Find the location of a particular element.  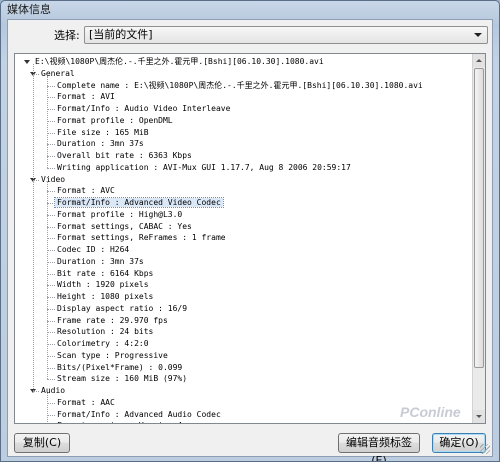

scroll-down-arrow-icon is located at coordinates (479, 416).